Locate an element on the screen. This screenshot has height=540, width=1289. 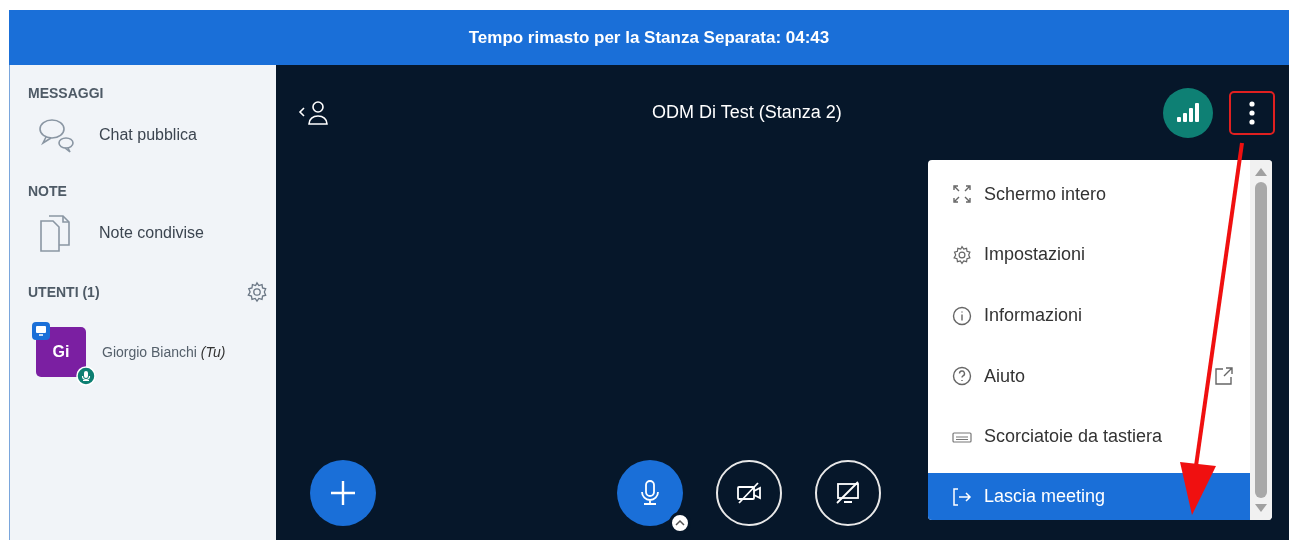
help-icon is located at coordinates (962, 376).